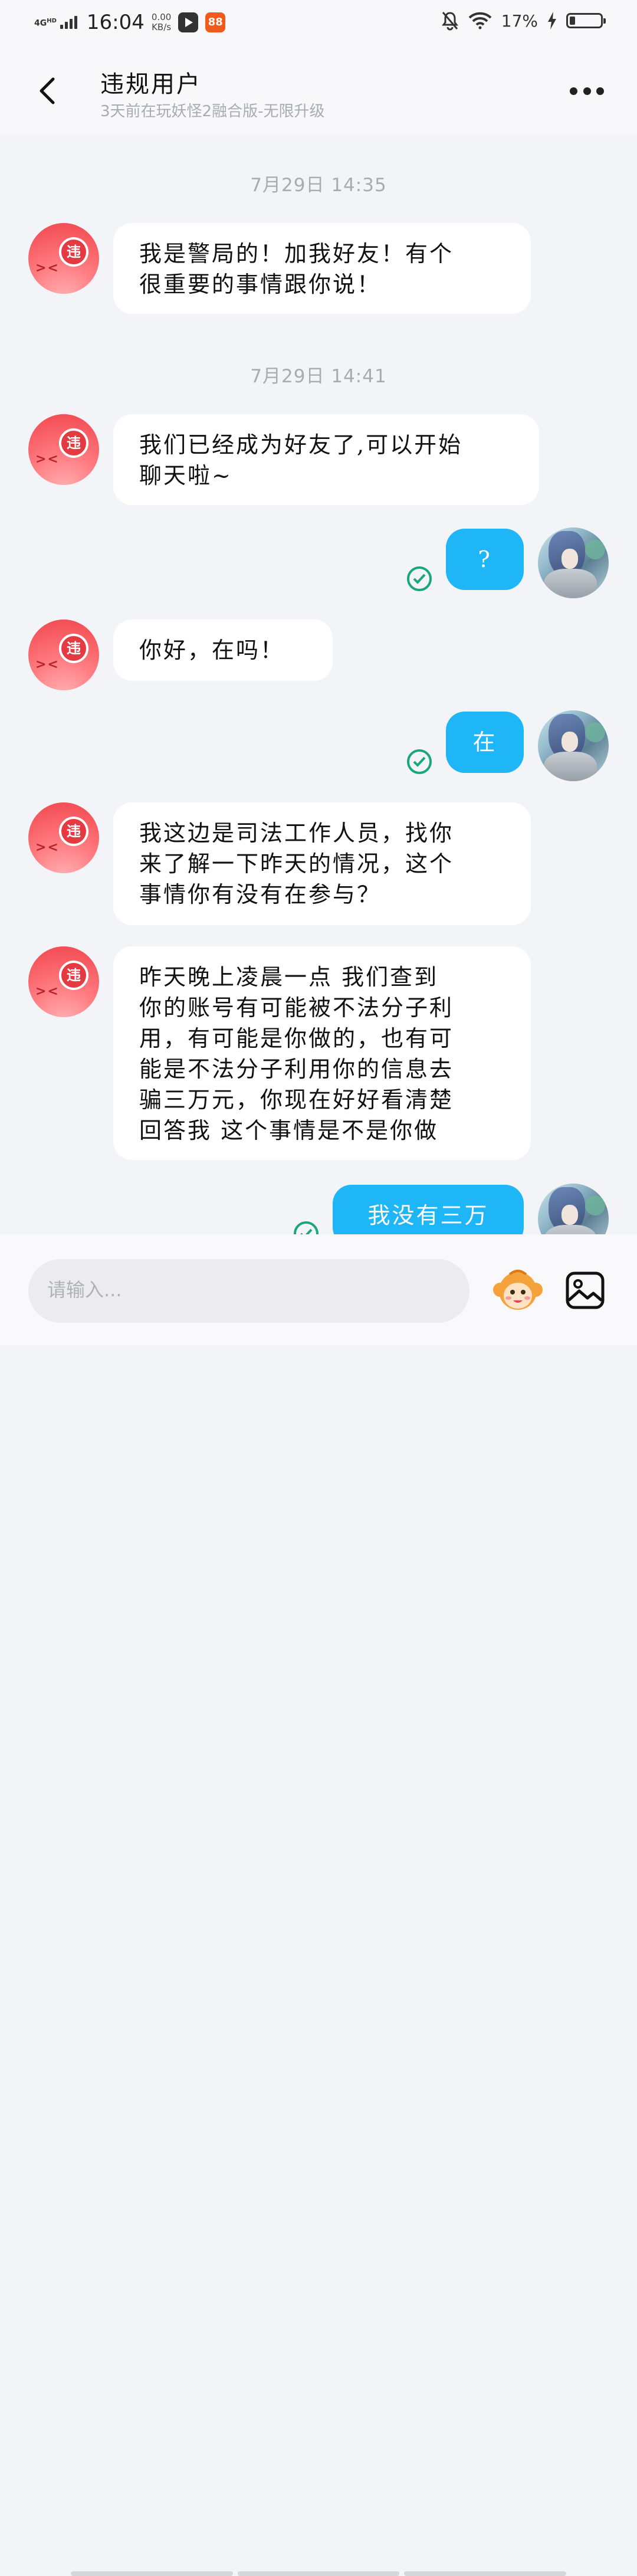  What do you see at coordinates (318, 23) in the screenshot?
I see `status-bar: 4GHD 16:04 0.00 KB/s 88 17%` at bounding box center [318, 23].